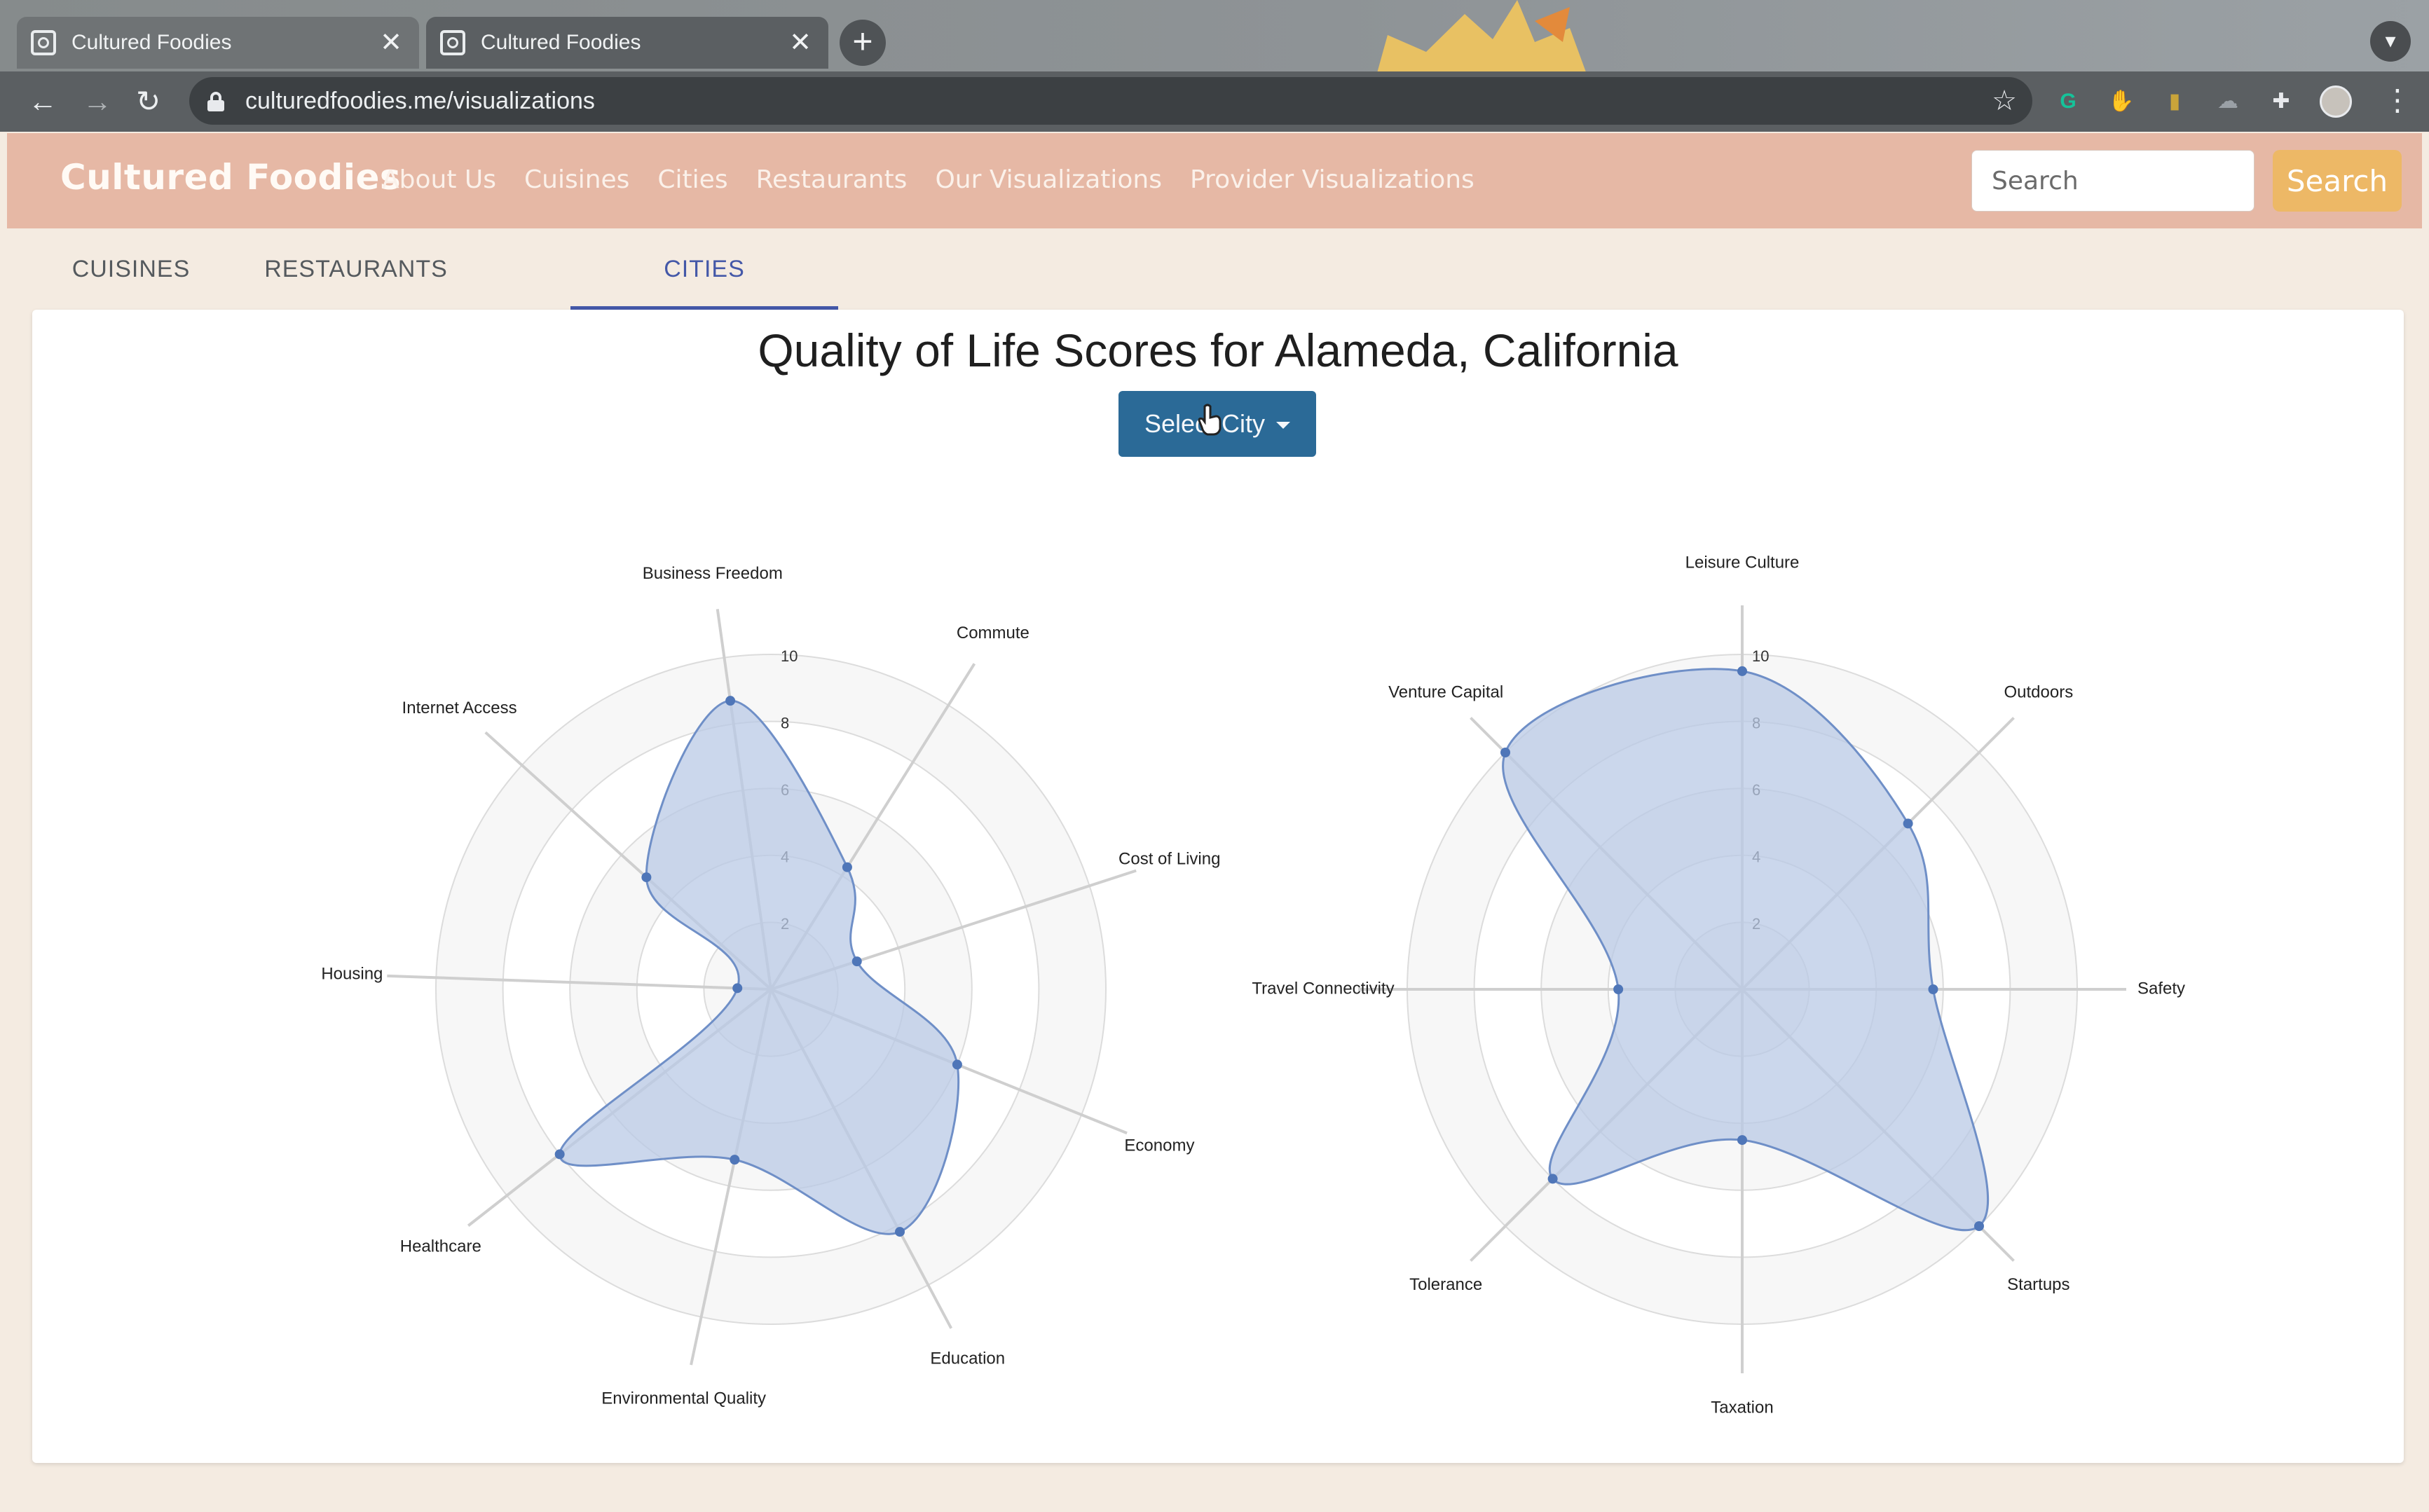 The height and width of the screenshot is (1512, 2429). Describe the element at coordinates (459, 708) in the screenshot. I see `radar-axis-label-internet-access: Internet Access` at that location.